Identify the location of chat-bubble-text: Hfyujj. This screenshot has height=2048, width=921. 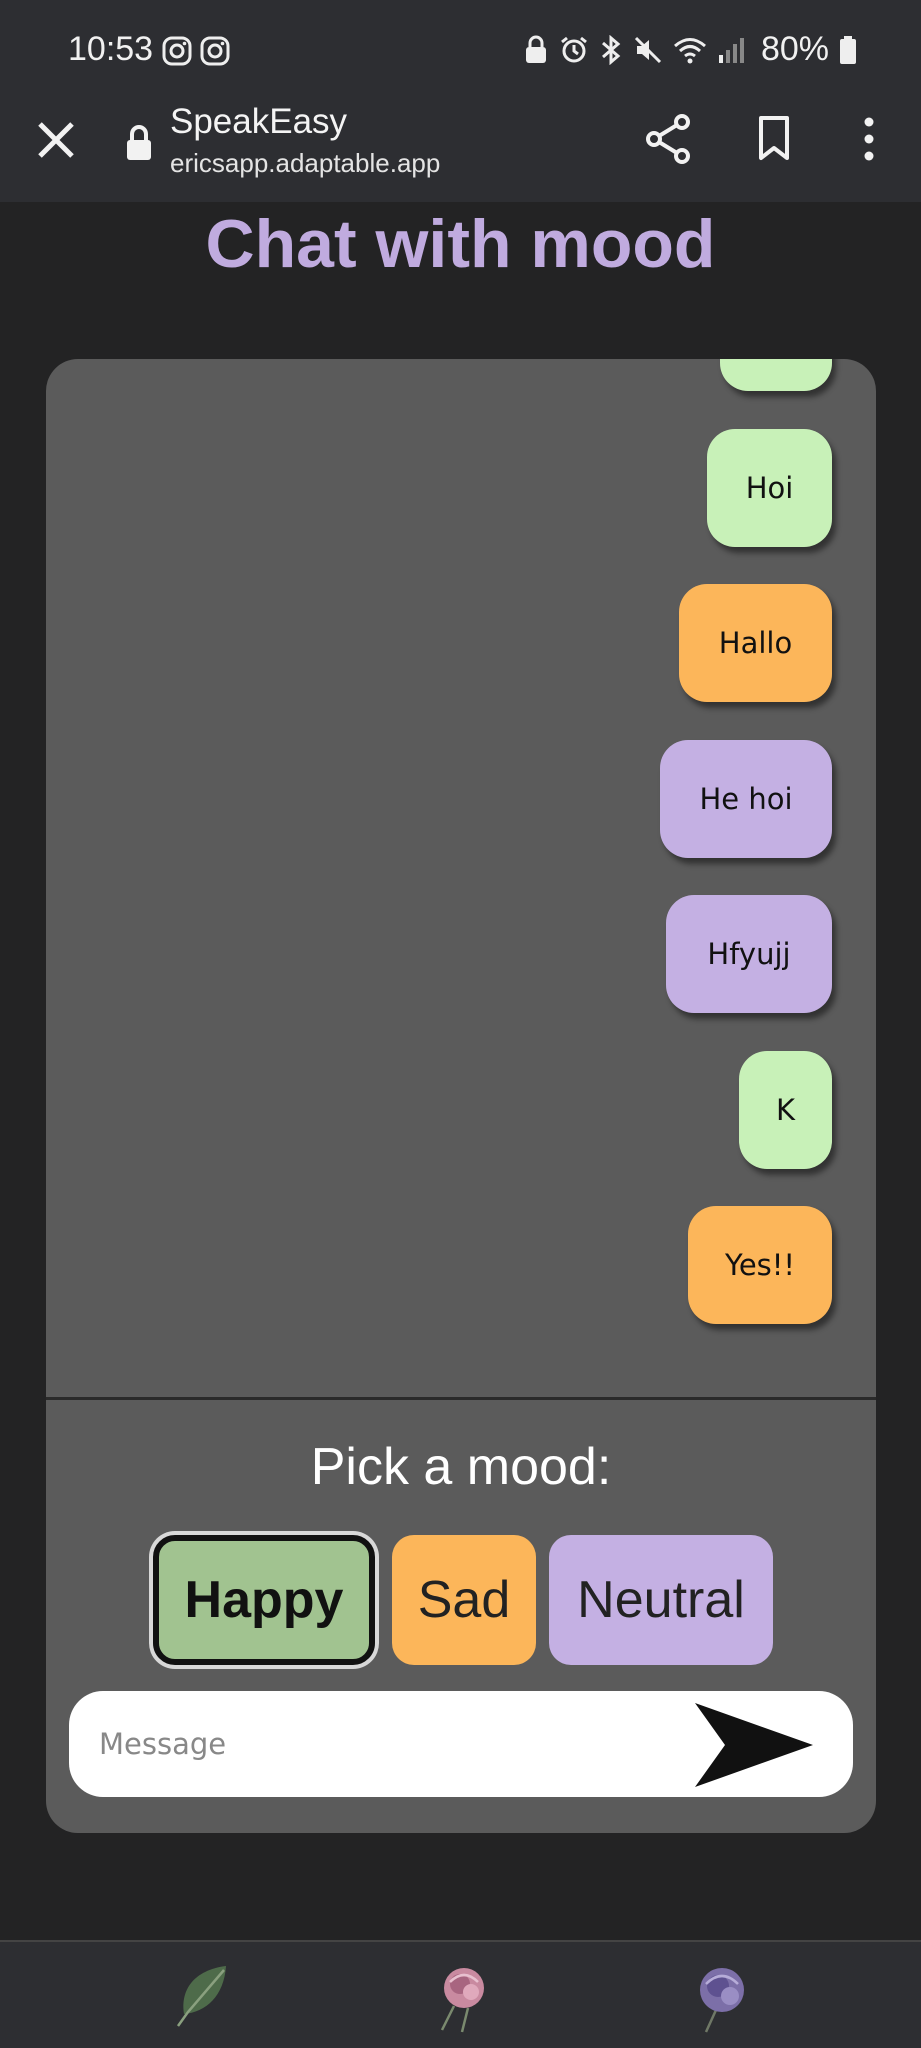
(749, 954).